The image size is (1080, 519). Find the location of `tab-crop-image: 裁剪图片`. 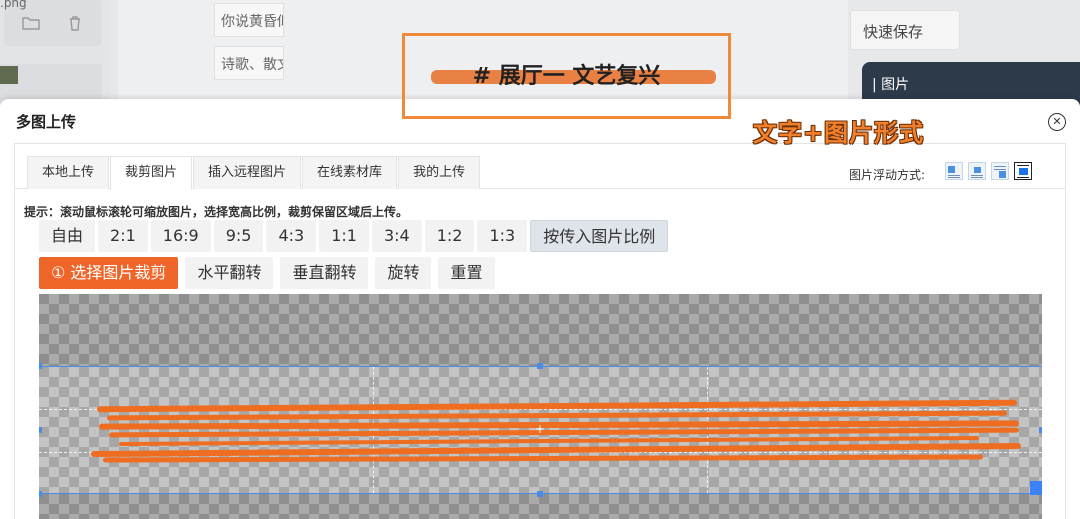

tab-crop-image: 裁剪图片 is located at coordinates (151, 173).